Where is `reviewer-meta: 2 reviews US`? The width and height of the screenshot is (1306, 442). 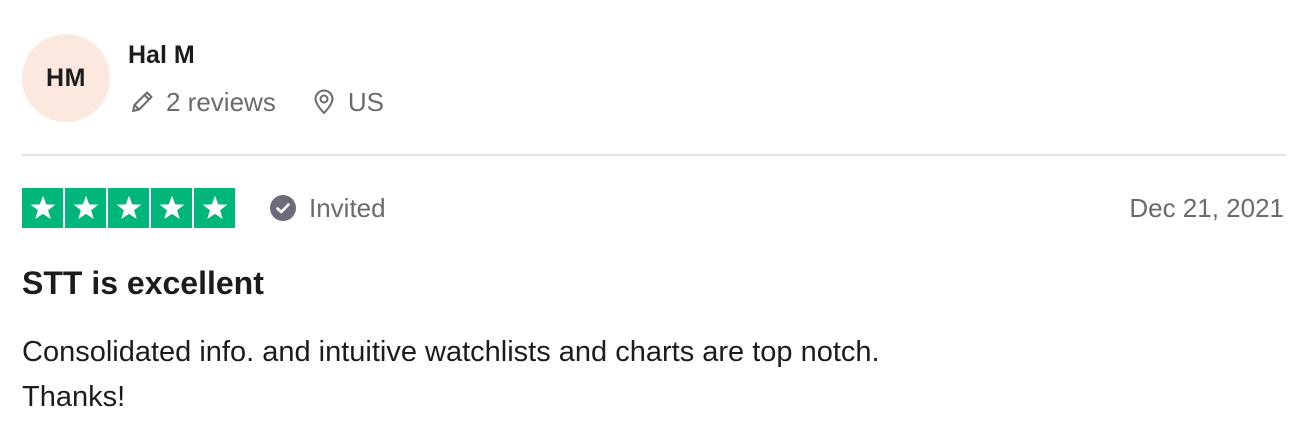
reviewer-meta: 2 reviews US is located at coordinates (256, 102).